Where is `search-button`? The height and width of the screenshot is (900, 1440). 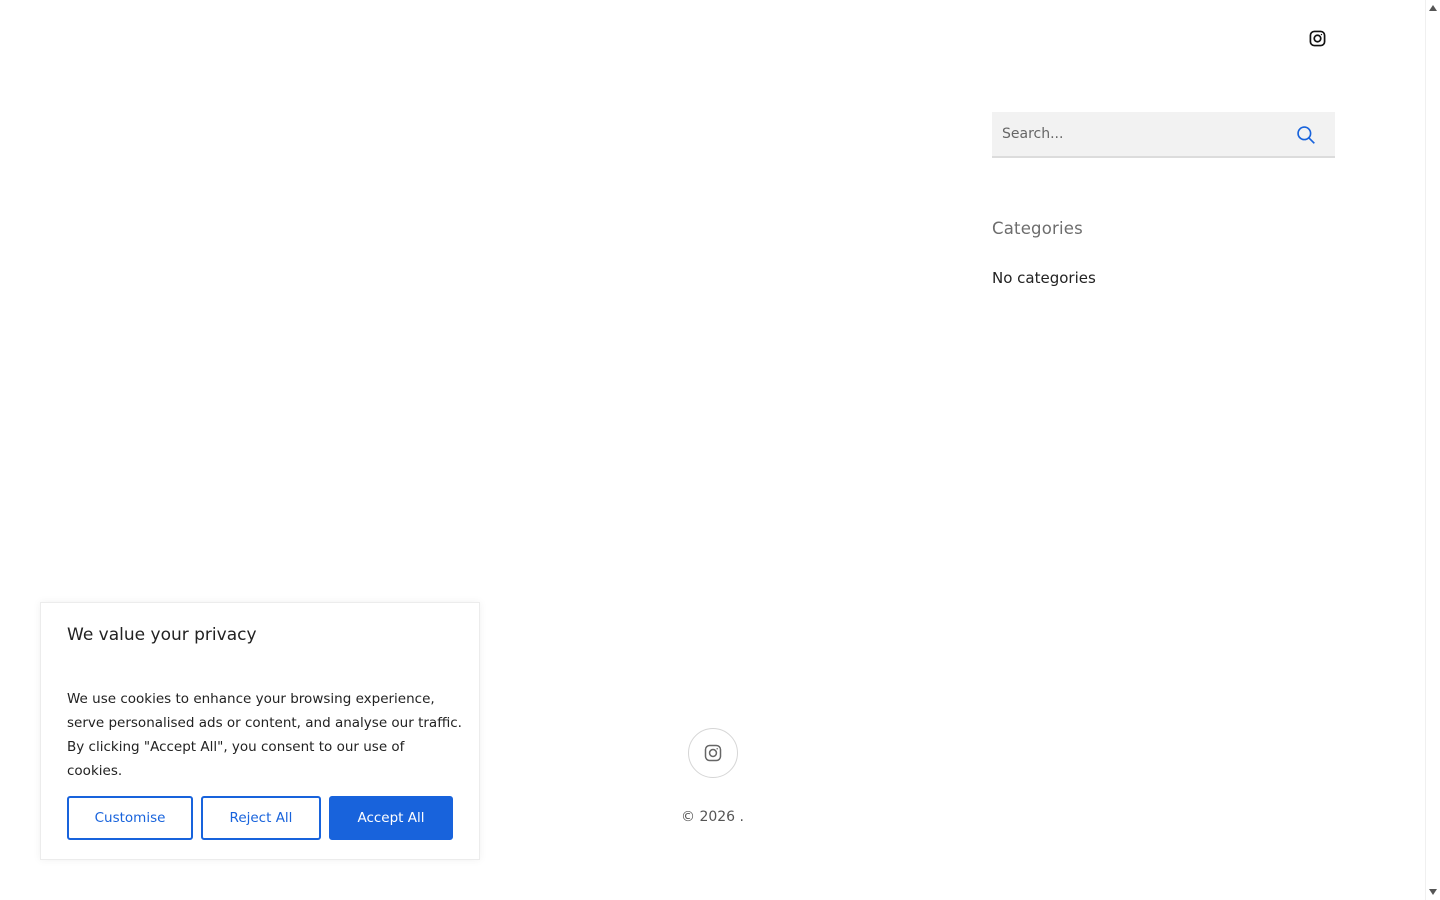 search-button is located at coordinates (1306, 135).